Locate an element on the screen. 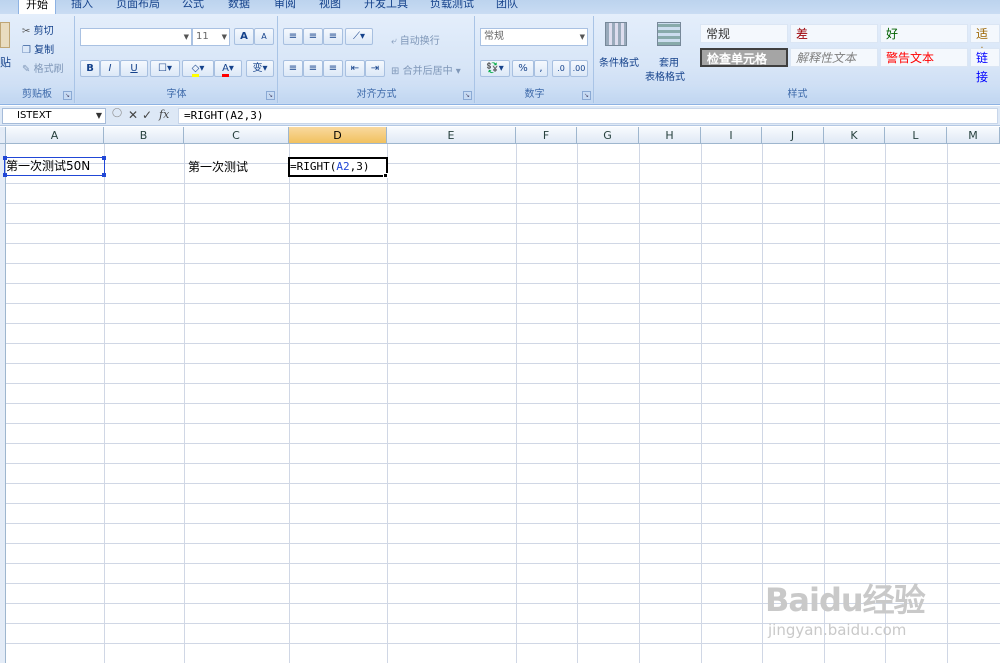 This screenshot has height=663, width=1000. increase-indent-button: ⇥ is located at coordinates (375, 68).